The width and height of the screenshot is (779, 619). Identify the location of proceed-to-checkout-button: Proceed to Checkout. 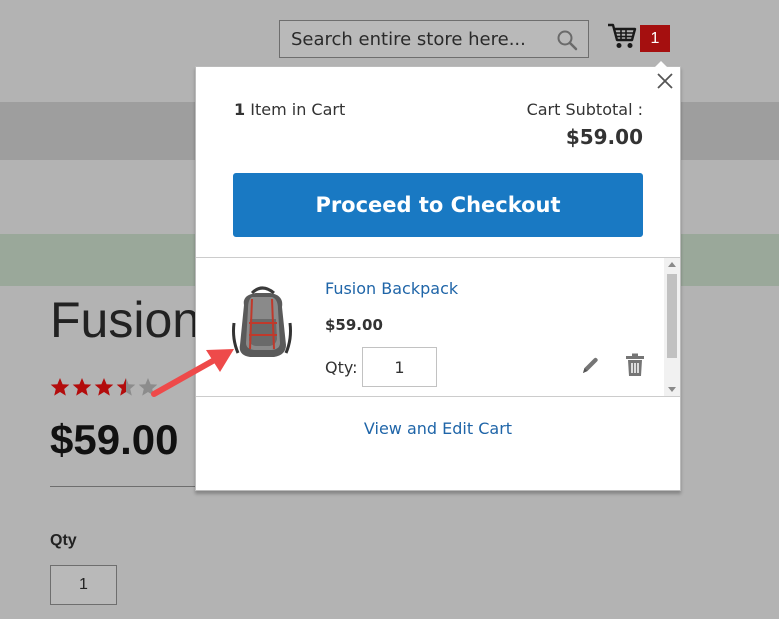
(438, 205).